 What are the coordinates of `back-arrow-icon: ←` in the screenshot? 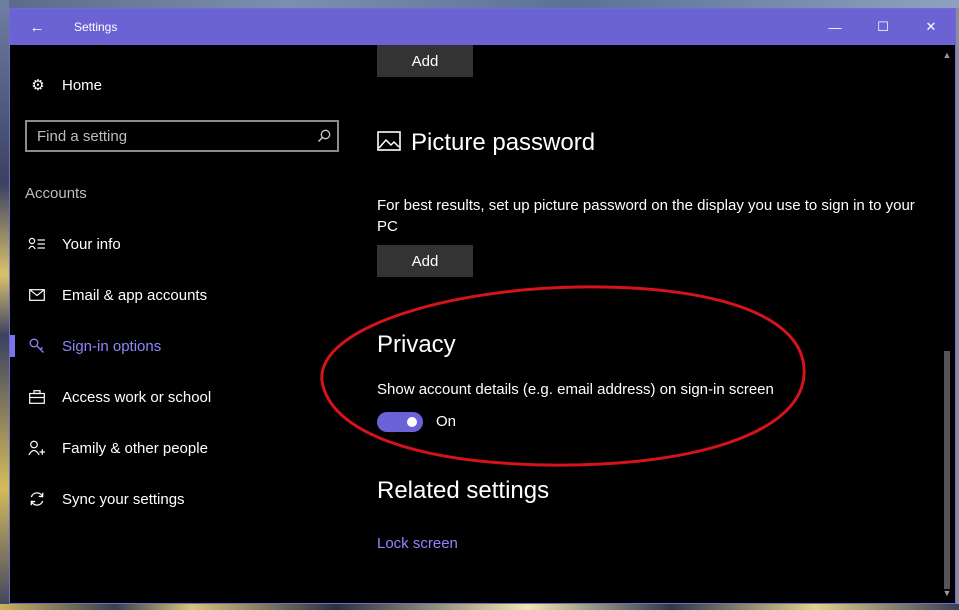 It's located at (37, 27).